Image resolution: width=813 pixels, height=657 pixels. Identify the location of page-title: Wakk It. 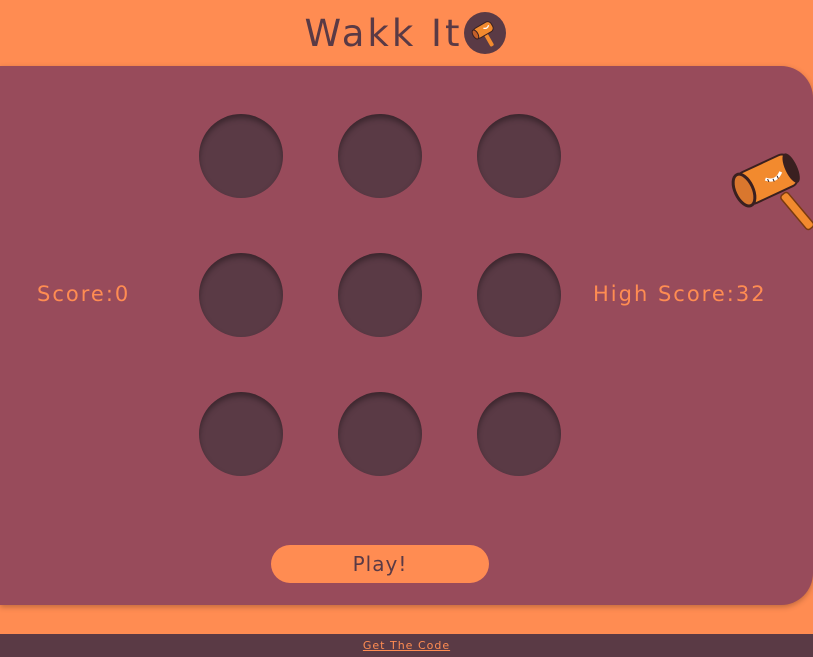
(406, 33).